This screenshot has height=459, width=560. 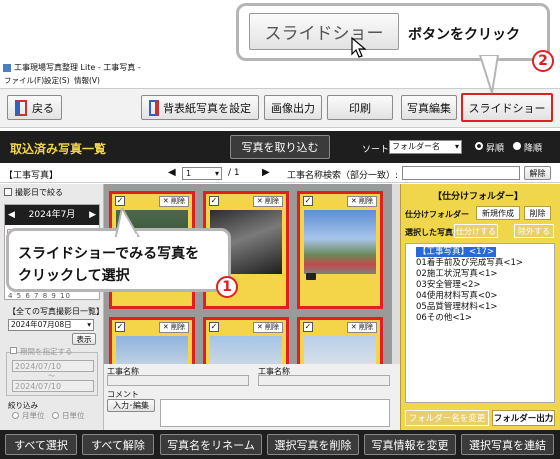 What do you see at coordinates (24, 80) in the screenshot?
I see `menu-file: ファイル(F)` at bounding box center [24, 80].